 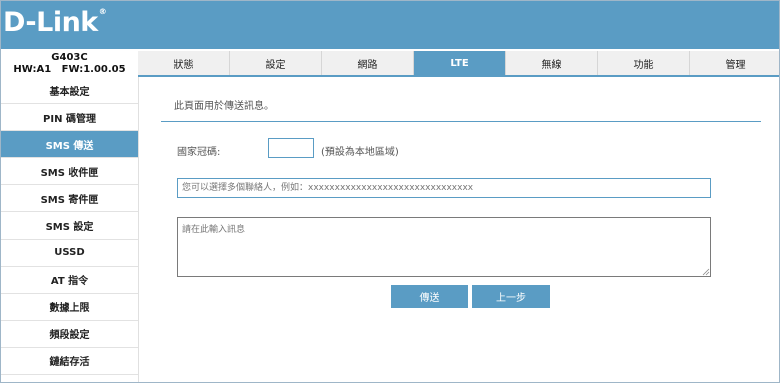 What do you see at coordinates (69, 362) in the screenshot?
I see `sidebar-item-keep-alive: 鏈結存活` at bounding box center [69, 362].